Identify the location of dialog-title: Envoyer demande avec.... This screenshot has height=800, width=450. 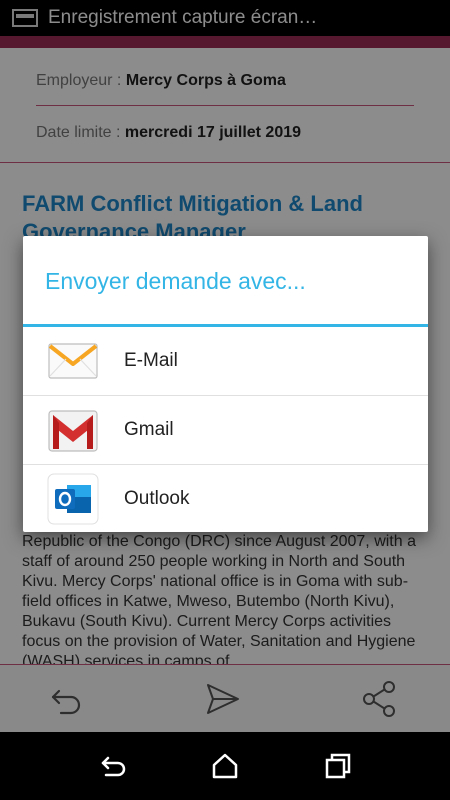
(175, 281).